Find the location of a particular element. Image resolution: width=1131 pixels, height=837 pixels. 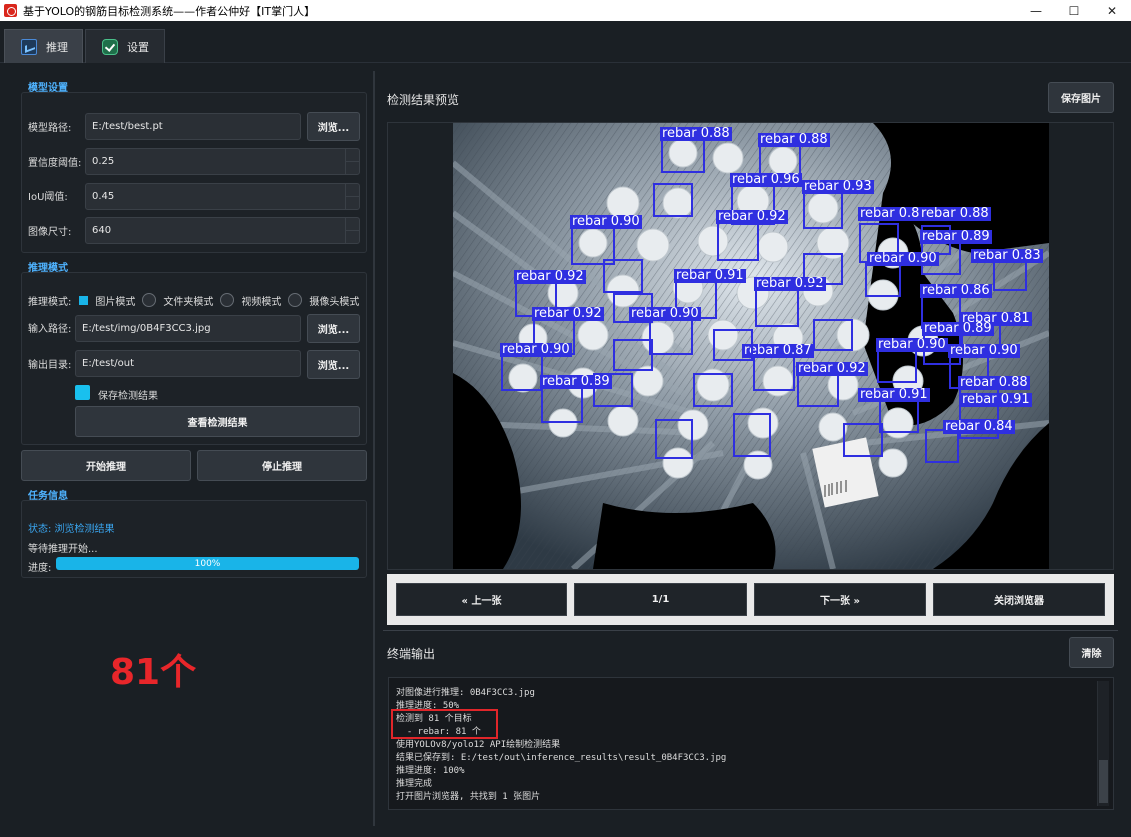

terminal-scrollbar-thumb is located at coordinates (1103, 781).